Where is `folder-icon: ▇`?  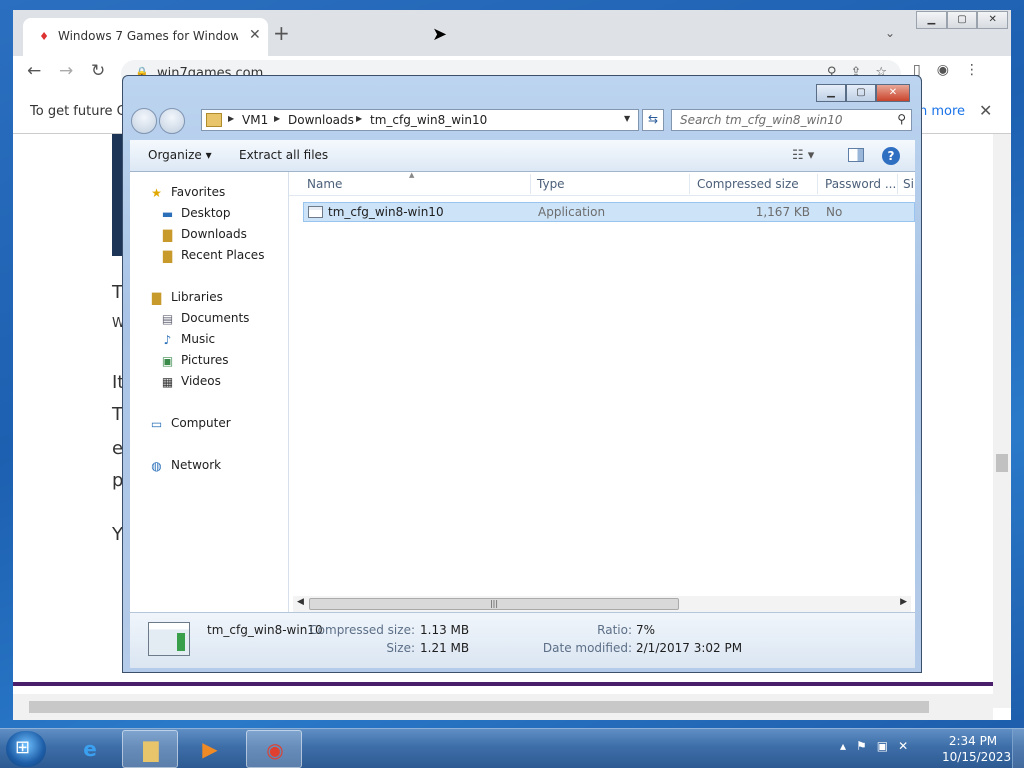
folder-icon: ▇ is located at coordinates (151, 750).